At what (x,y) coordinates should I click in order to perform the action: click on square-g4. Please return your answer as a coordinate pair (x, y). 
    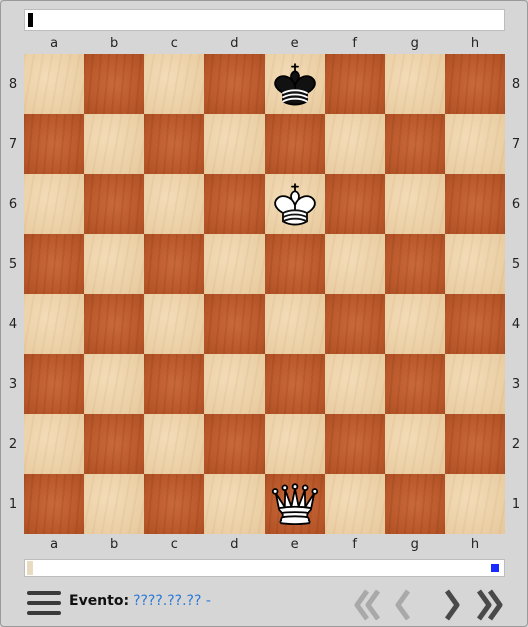
    Looking at the image, I should click on (414, 324).